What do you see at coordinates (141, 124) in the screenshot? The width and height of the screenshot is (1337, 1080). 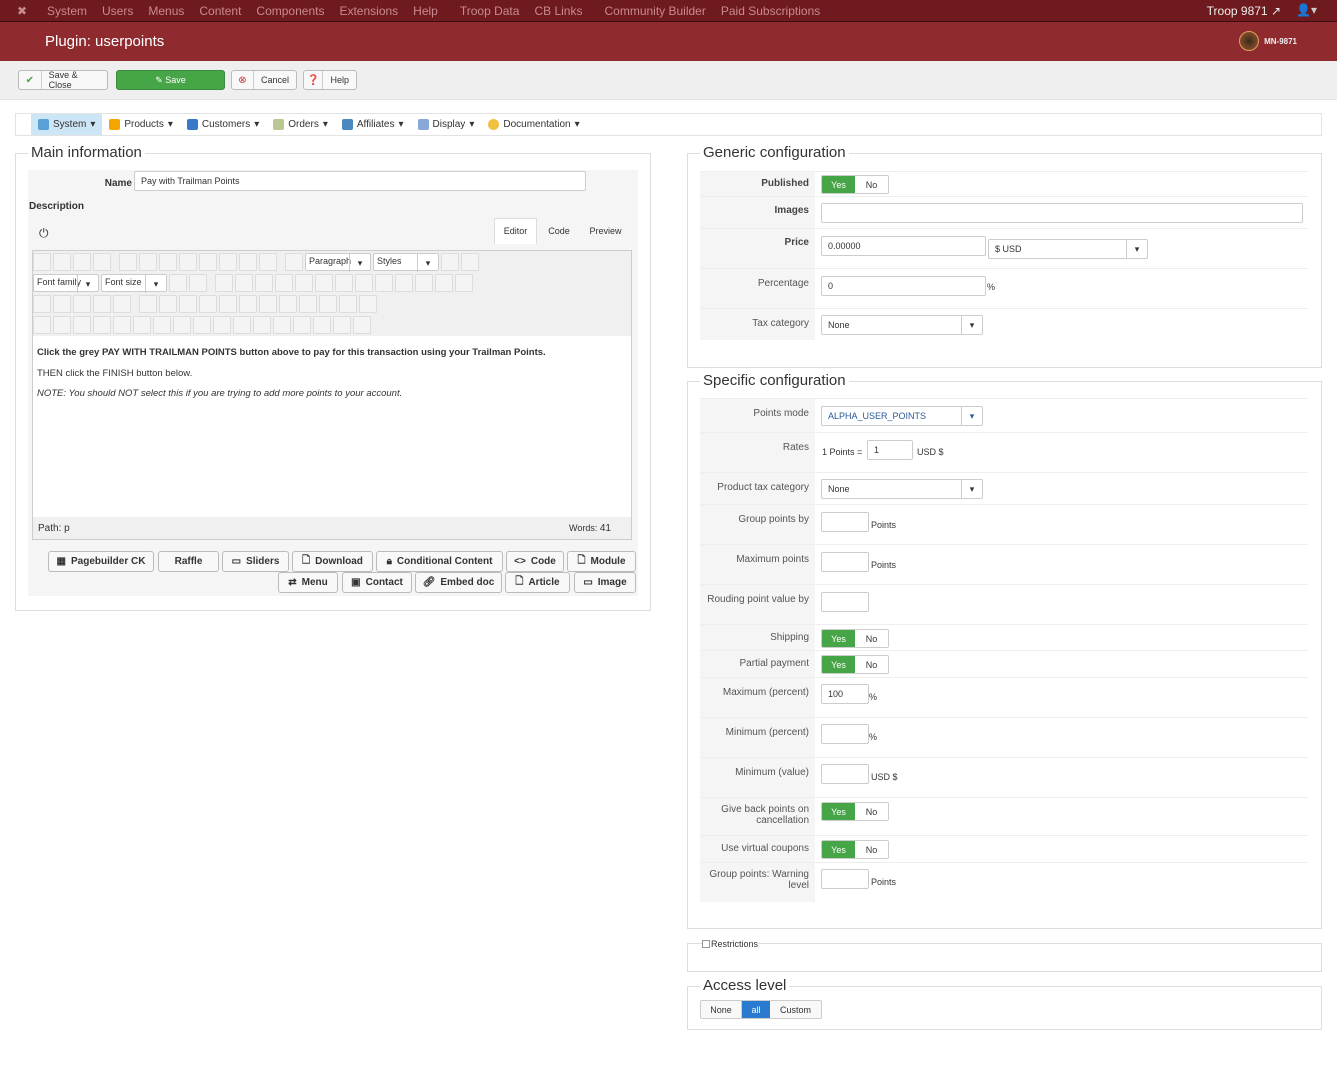 I see `menu-products: Products ▾` at bounding box center [141, 124].